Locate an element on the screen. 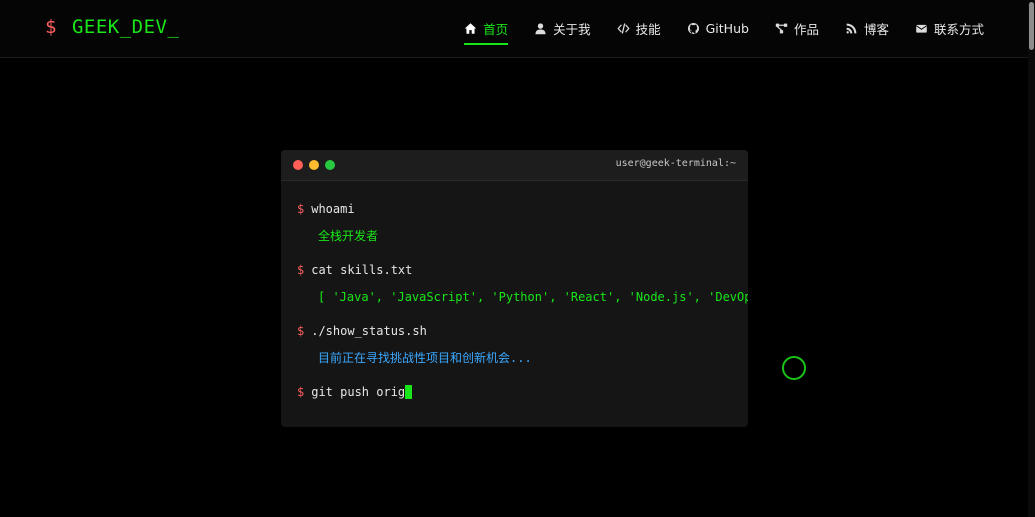 Image resolution: width=1035 pixels, height=517 pixels. envelope-icon is located at coordinates (921, 28).